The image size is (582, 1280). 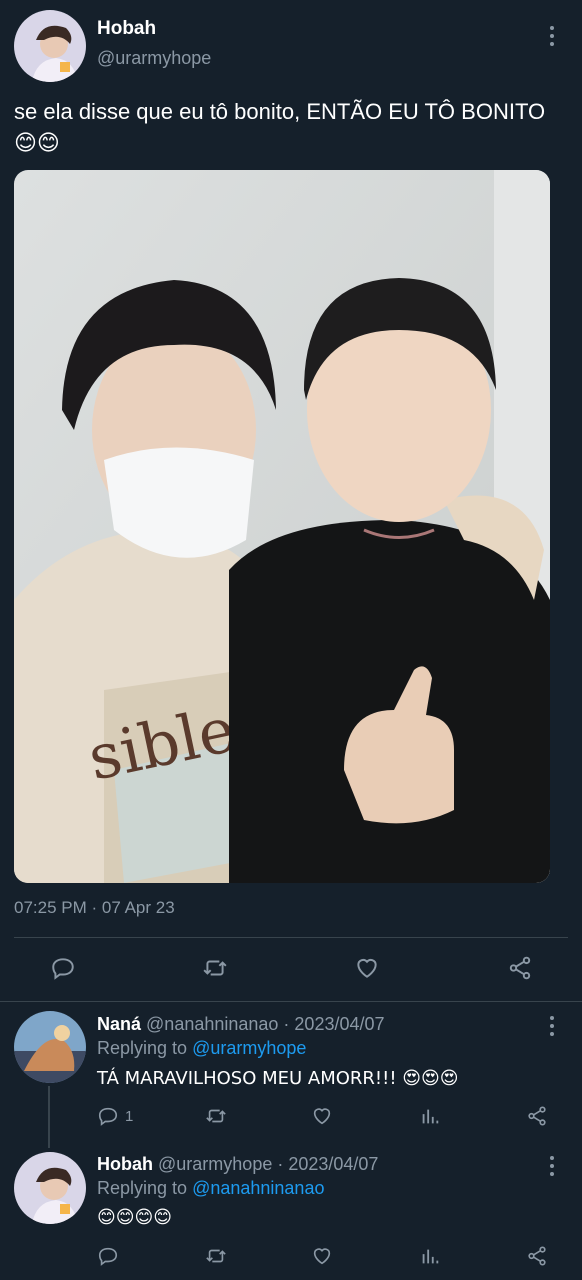 I want to click on reply-header: Hobah @urarmyhope · 2023/04/07, so click(x=237, y=1164).